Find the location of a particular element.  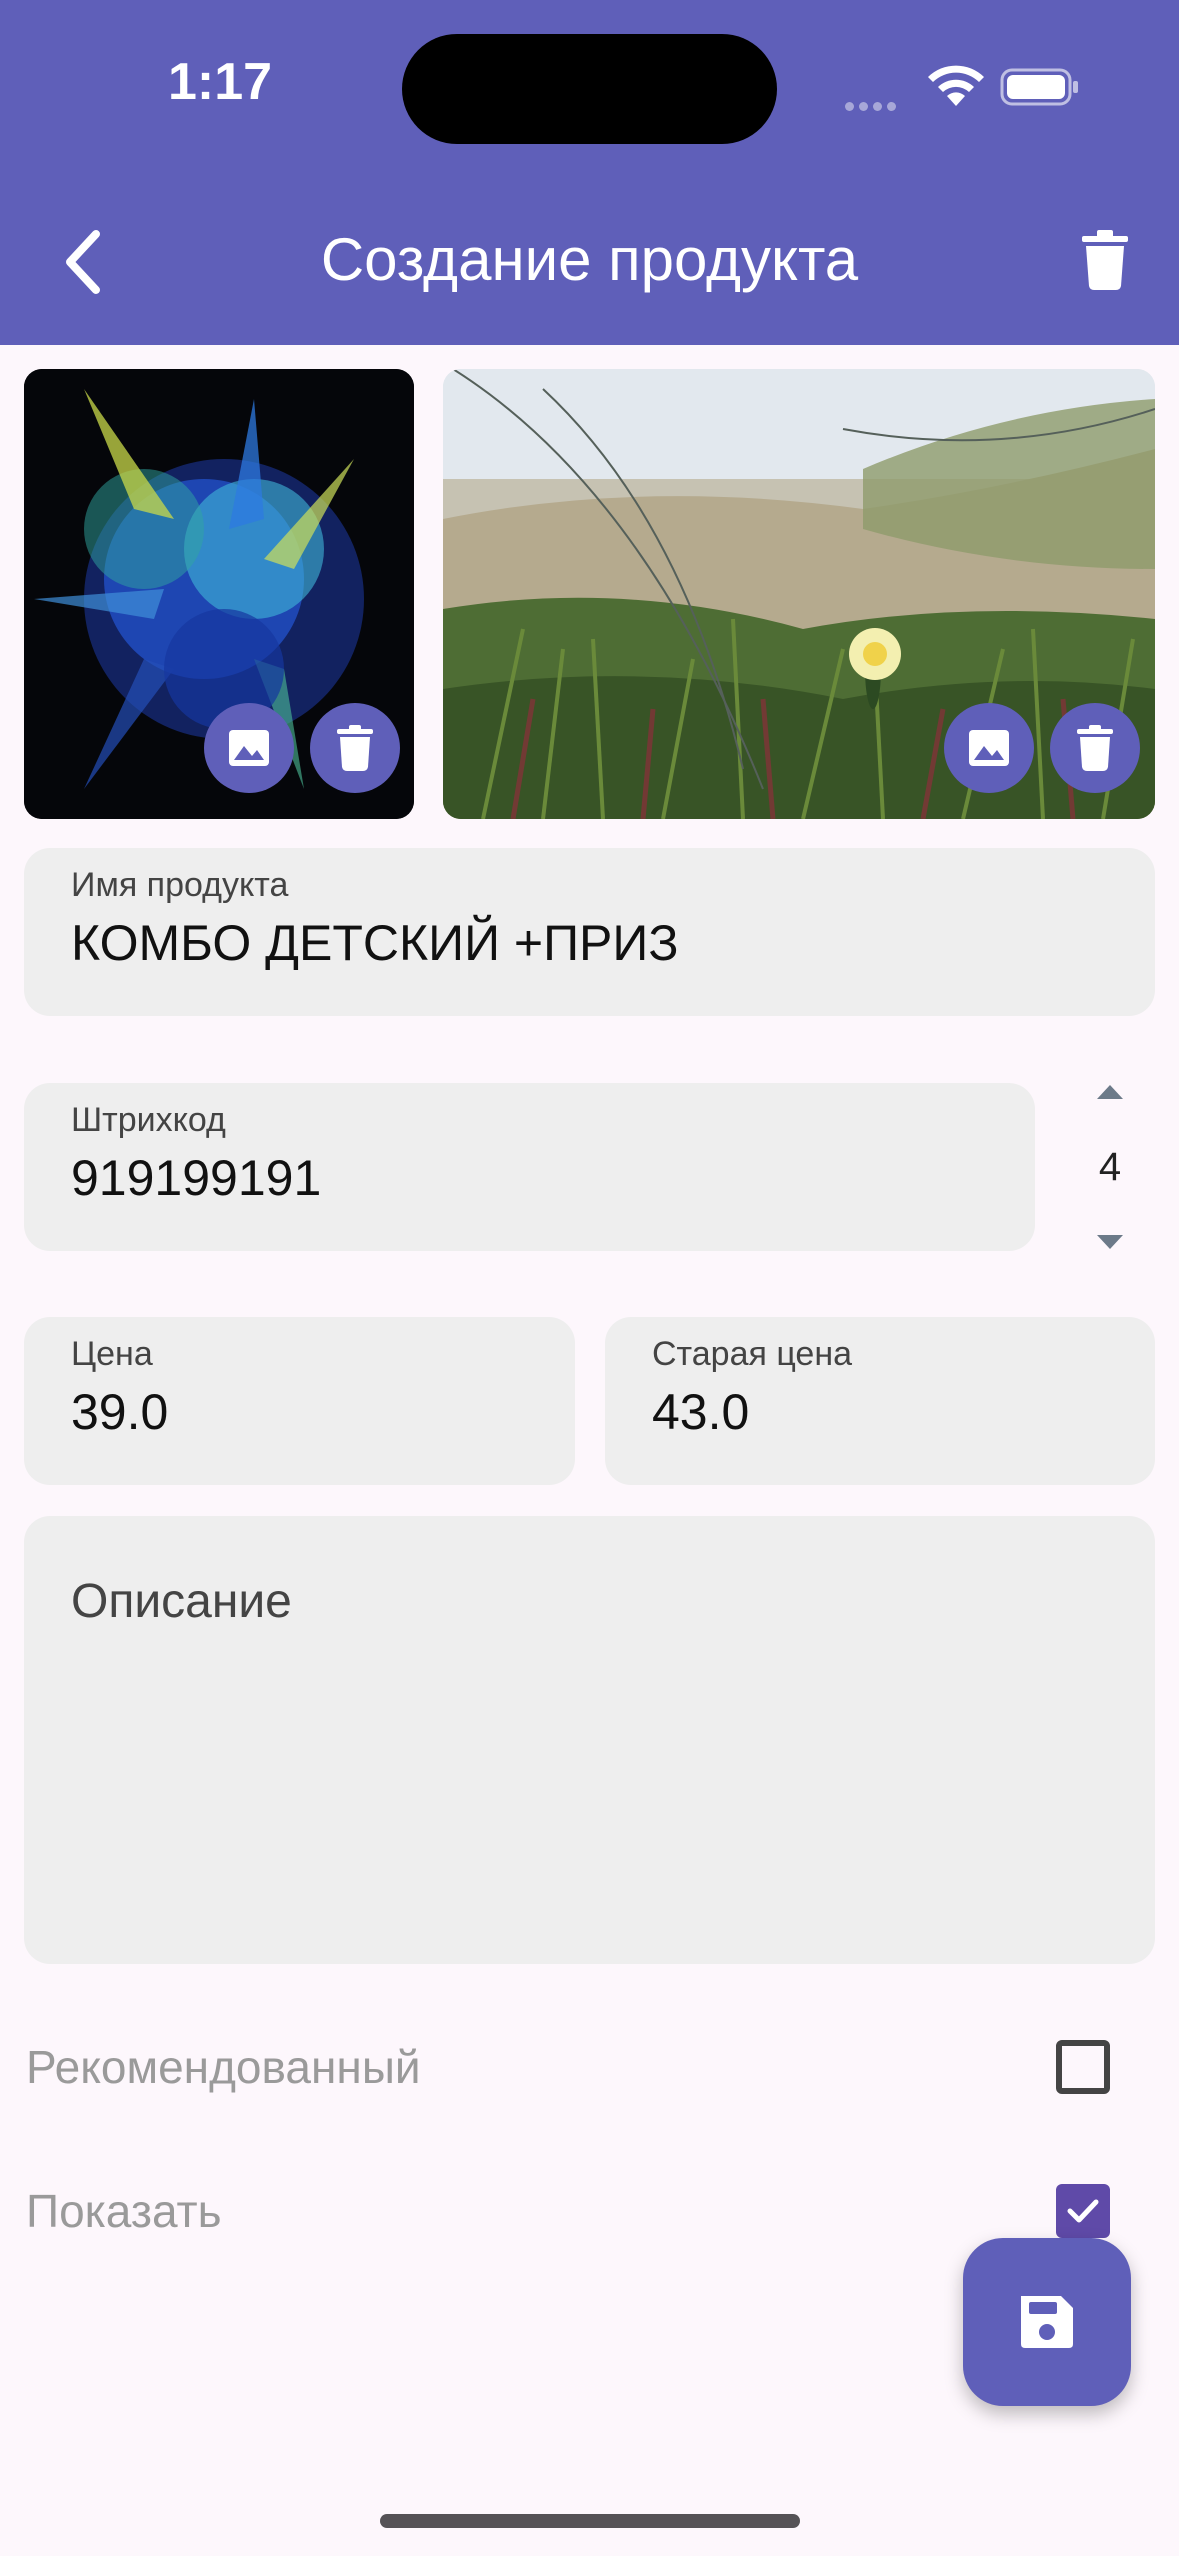

old-price-field: Старая цена 43.0 is located at coordinates (880, 1401).